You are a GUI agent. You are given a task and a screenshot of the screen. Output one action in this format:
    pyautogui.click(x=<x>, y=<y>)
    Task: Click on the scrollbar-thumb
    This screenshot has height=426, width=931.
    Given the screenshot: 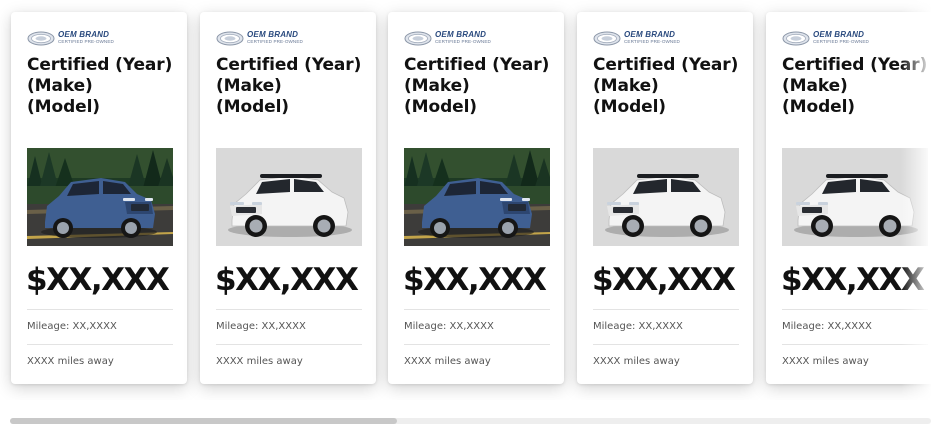 What is the action you would take?
    pyautogui.click(x=203, y=421)
    